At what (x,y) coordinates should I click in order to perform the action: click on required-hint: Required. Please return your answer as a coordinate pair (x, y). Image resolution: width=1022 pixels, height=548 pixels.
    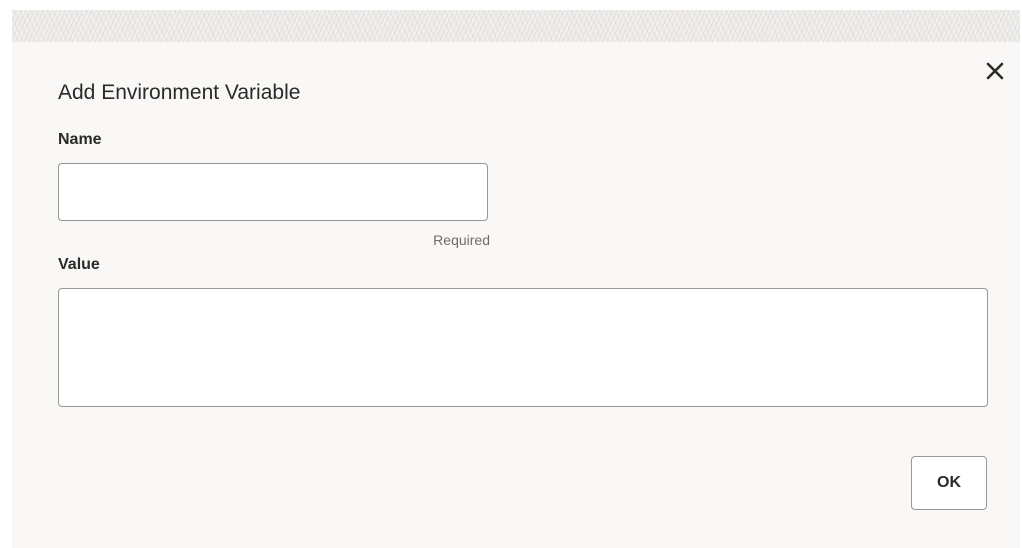
    Looking at the image, I should click on (461, 240).